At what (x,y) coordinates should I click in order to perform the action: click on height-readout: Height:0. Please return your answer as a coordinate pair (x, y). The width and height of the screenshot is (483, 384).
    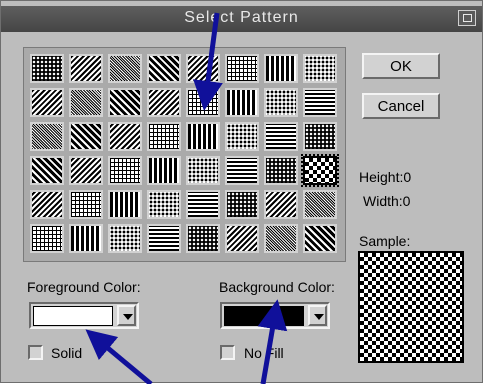
    Looking at the image, I should click on (385, 177).